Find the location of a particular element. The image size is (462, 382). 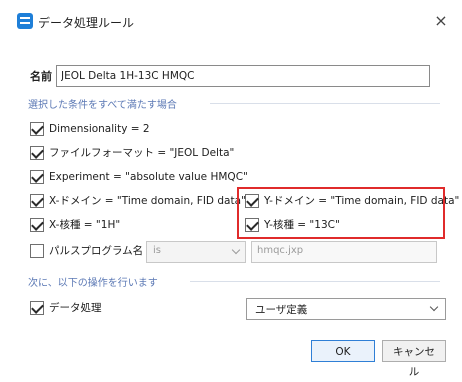

actions-section-label: 次に、以下の操作を行います is located at coordinates (93, 283).